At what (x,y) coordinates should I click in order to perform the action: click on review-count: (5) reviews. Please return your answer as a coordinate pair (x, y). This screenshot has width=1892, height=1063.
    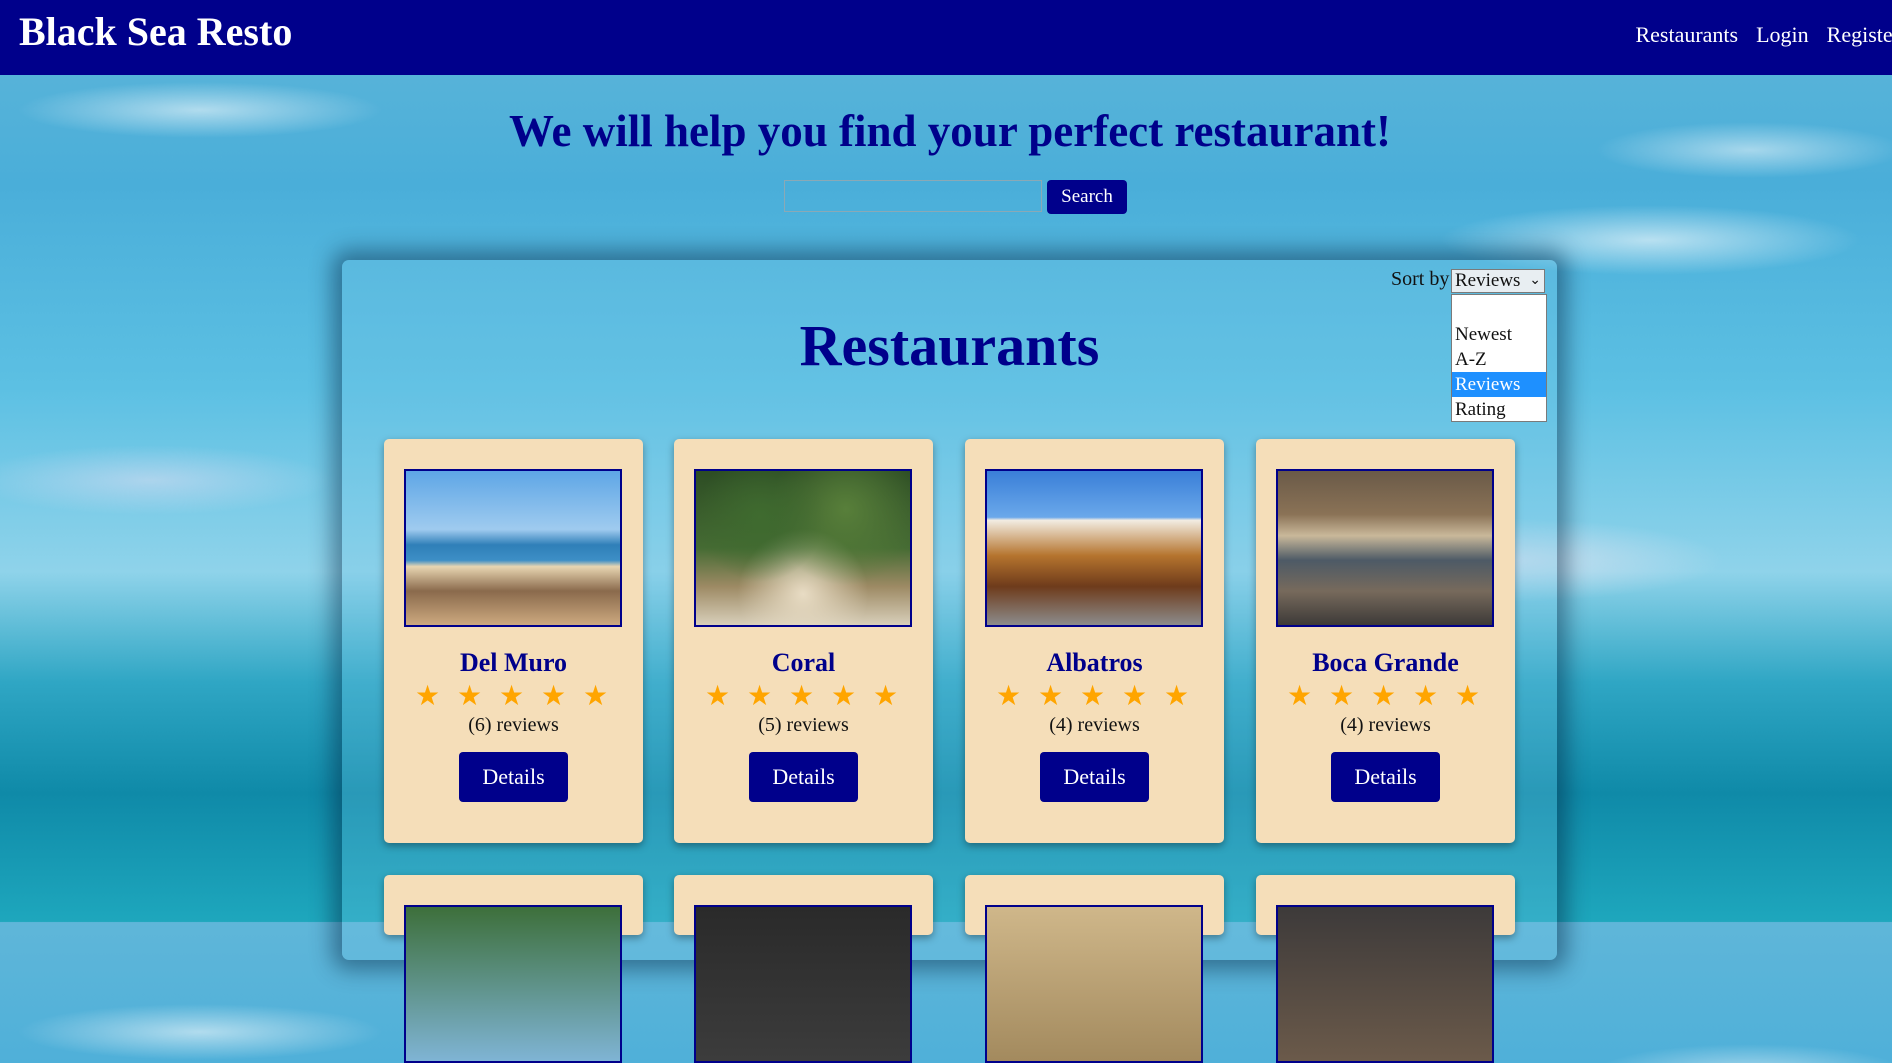
    Looking at the image, I should click on (803, 725).